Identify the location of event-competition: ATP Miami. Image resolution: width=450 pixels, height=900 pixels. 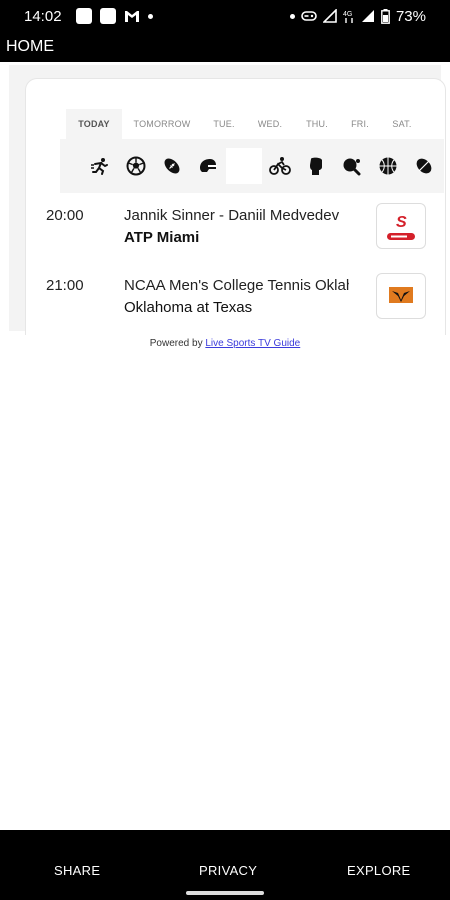
(162, 237).